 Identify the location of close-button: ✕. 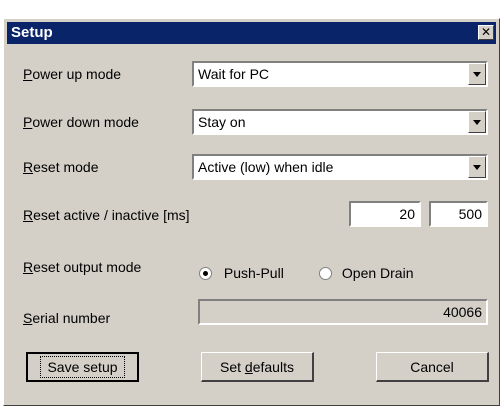
(486, 32).